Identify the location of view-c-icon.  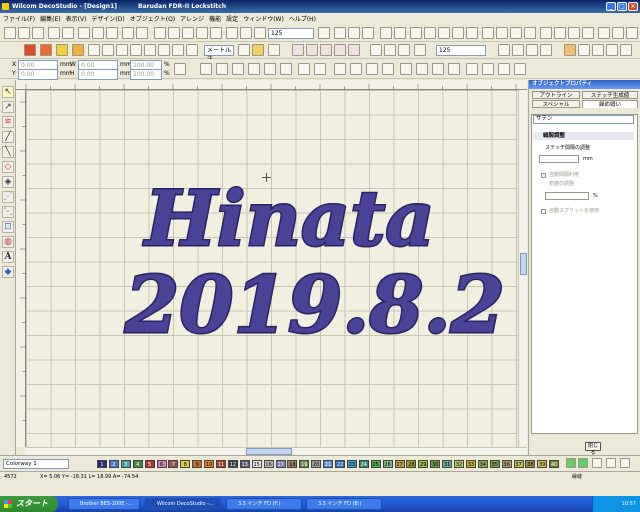
(598, 50).